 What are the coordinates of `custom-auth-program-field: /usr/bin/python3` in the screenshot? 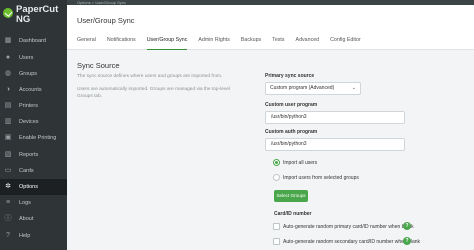 It's located at (335, 144).